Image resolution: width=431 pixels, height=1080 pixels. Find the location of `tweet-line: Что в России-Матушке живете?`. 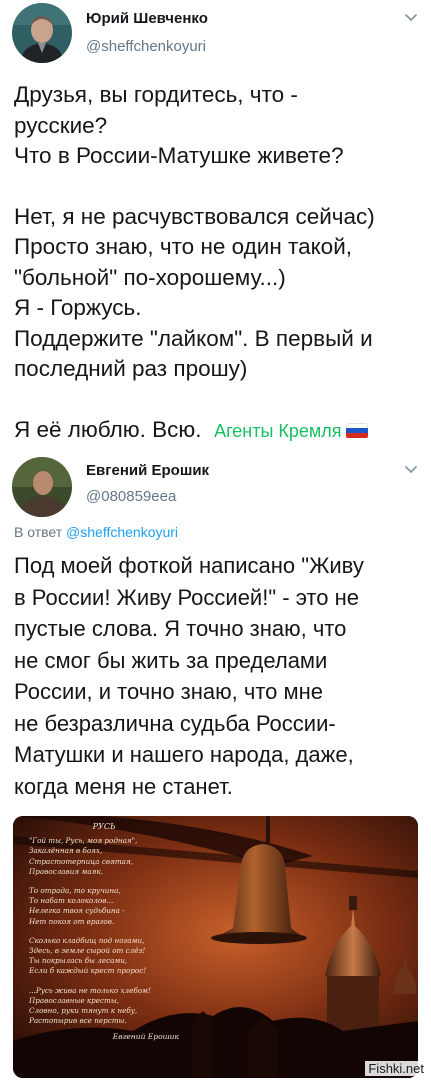

tweet-line: Что в России-Матушке живете? is located at coordinates (179, 155).